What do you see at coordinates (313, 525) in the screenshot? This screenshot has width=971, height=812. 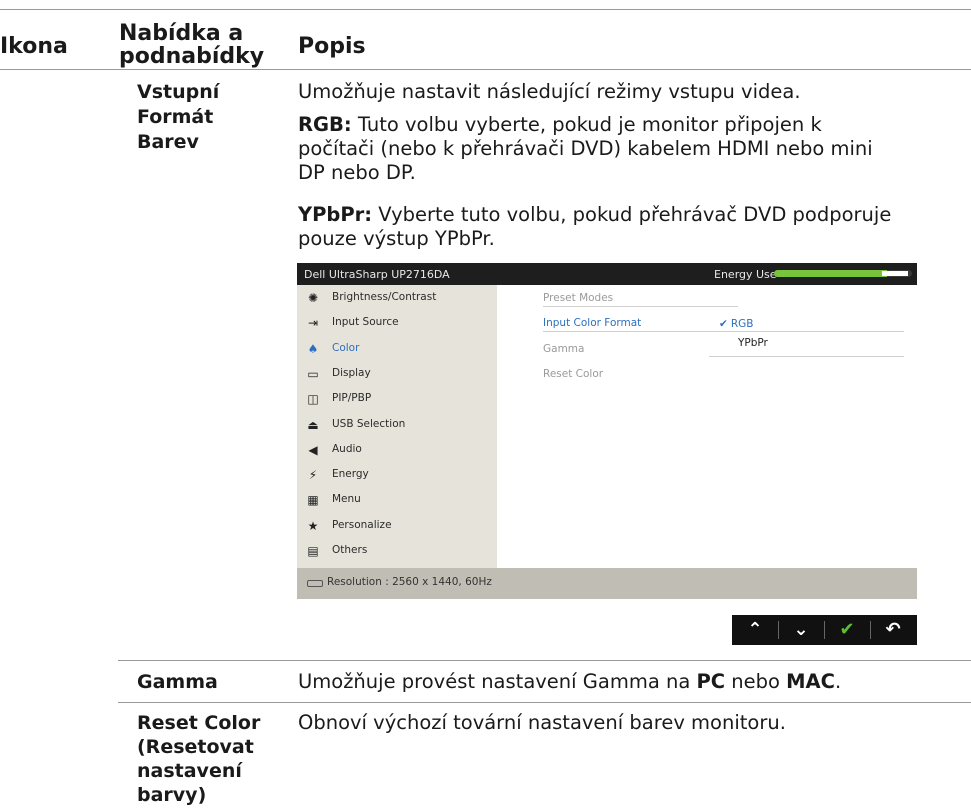 I see `star-icon: ★` at bounding box center [313, 525].